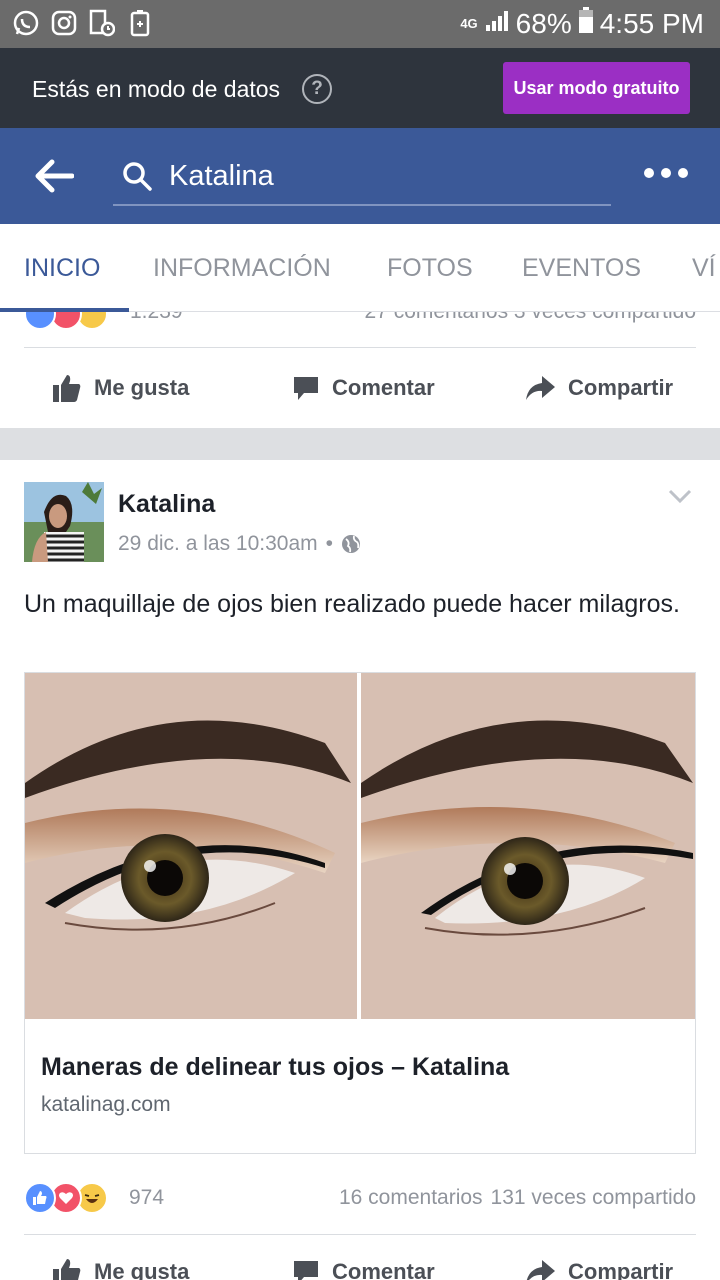  I want to click on search-header: Katalina, so click(360, 176).